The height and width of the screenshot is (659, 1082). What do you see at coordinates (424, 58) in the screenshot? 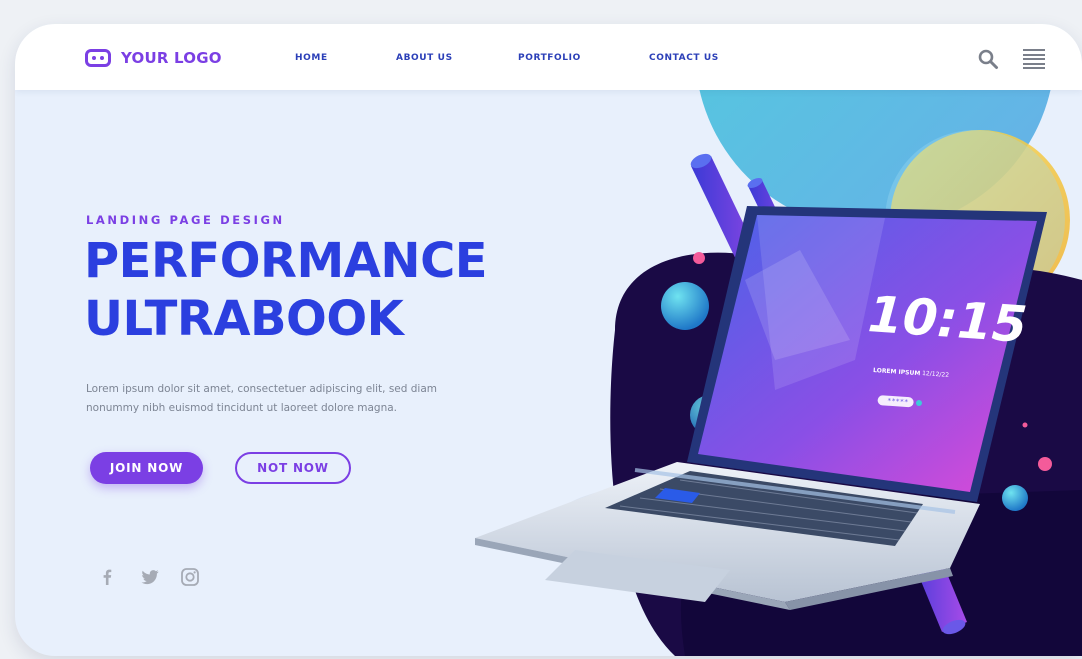
I see `nav-about-us: ABOUT US` at bounding box center [424, 58].